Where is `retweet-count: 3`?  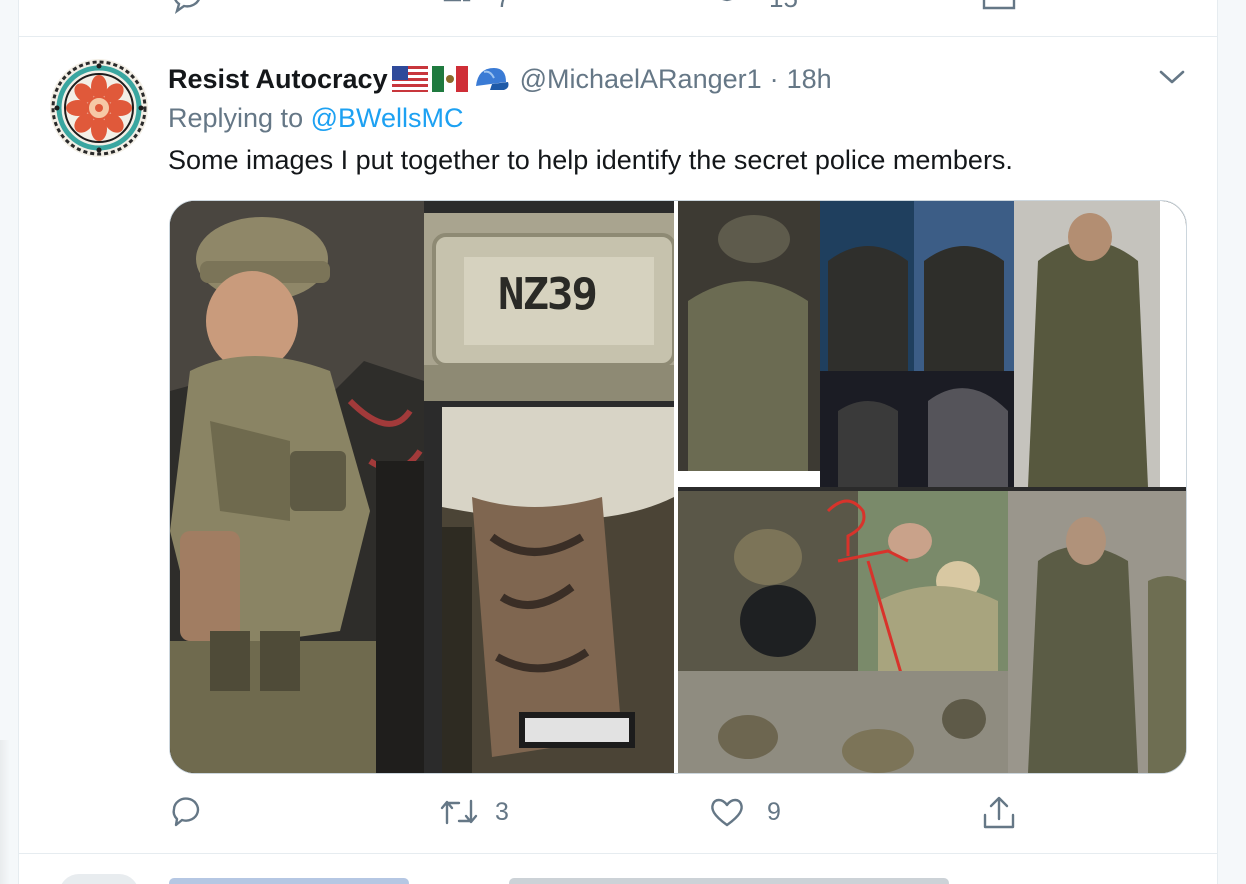
retweet-count: 3 is located at coordinates (502, 811).